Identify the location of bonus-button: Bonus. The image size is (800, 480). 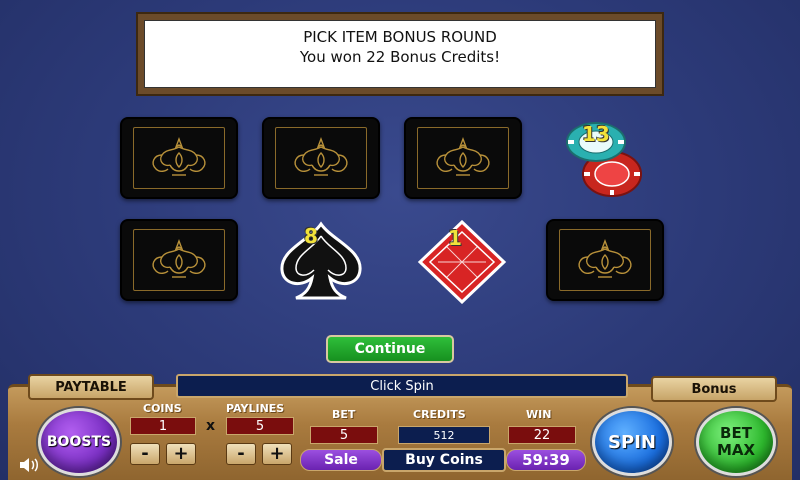
(714, 389).